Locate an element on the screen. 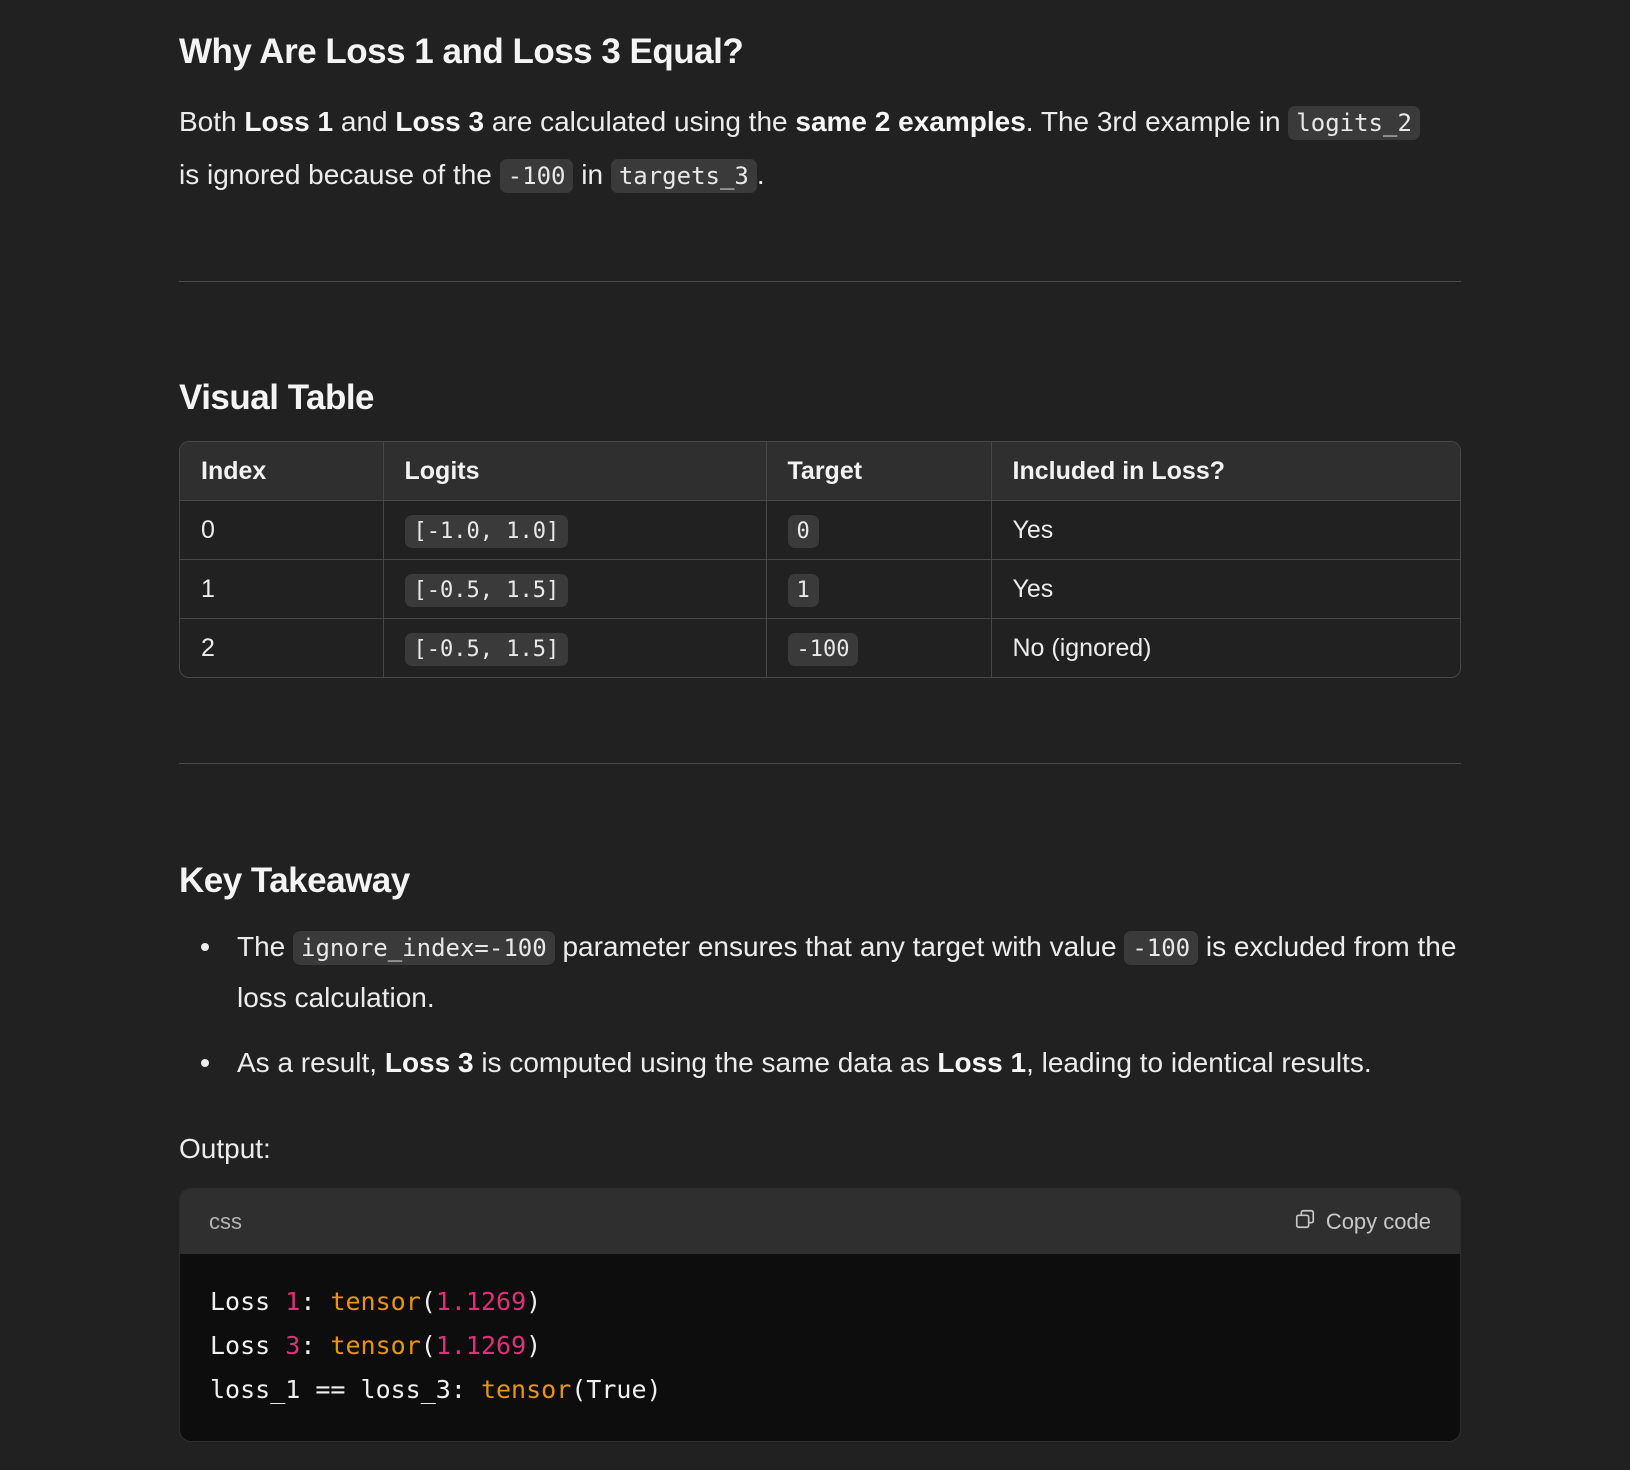  cell-index: 2 is located at coordinates (281, 647).